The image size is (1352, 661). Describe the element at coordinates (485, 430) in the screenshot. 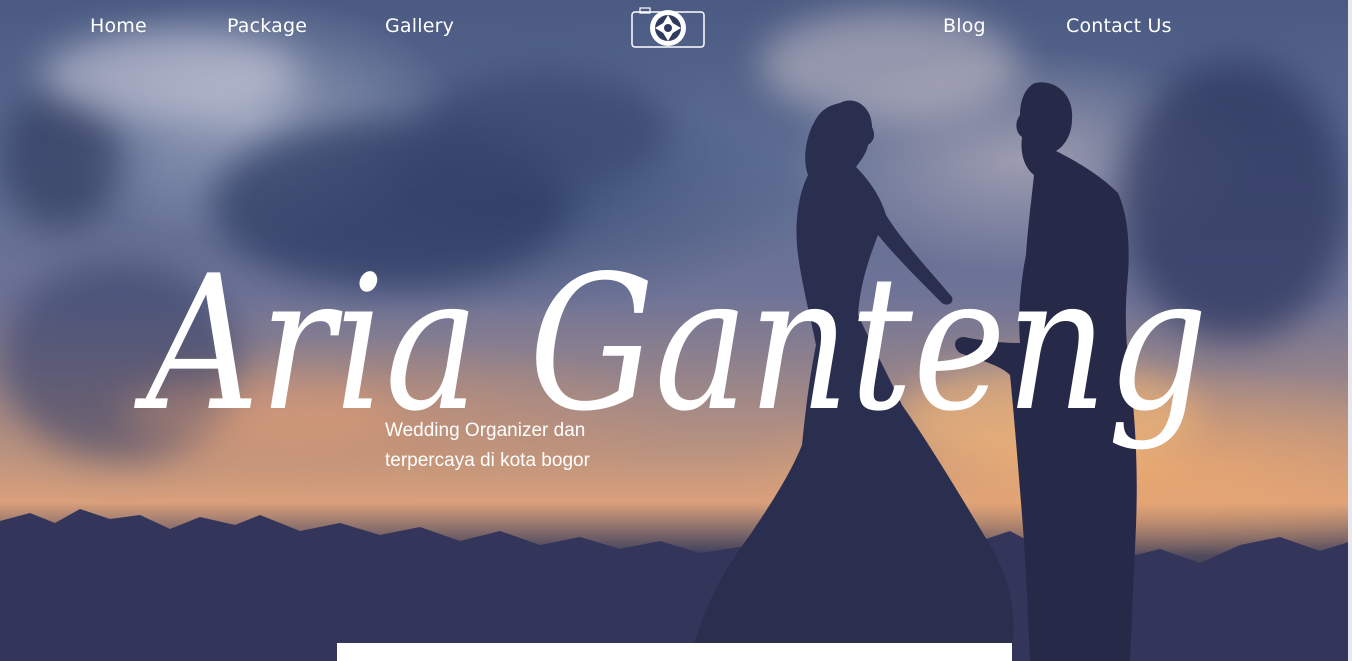

I see `hero-subtitle-line-1: Wedding Organizer dan` at that location.